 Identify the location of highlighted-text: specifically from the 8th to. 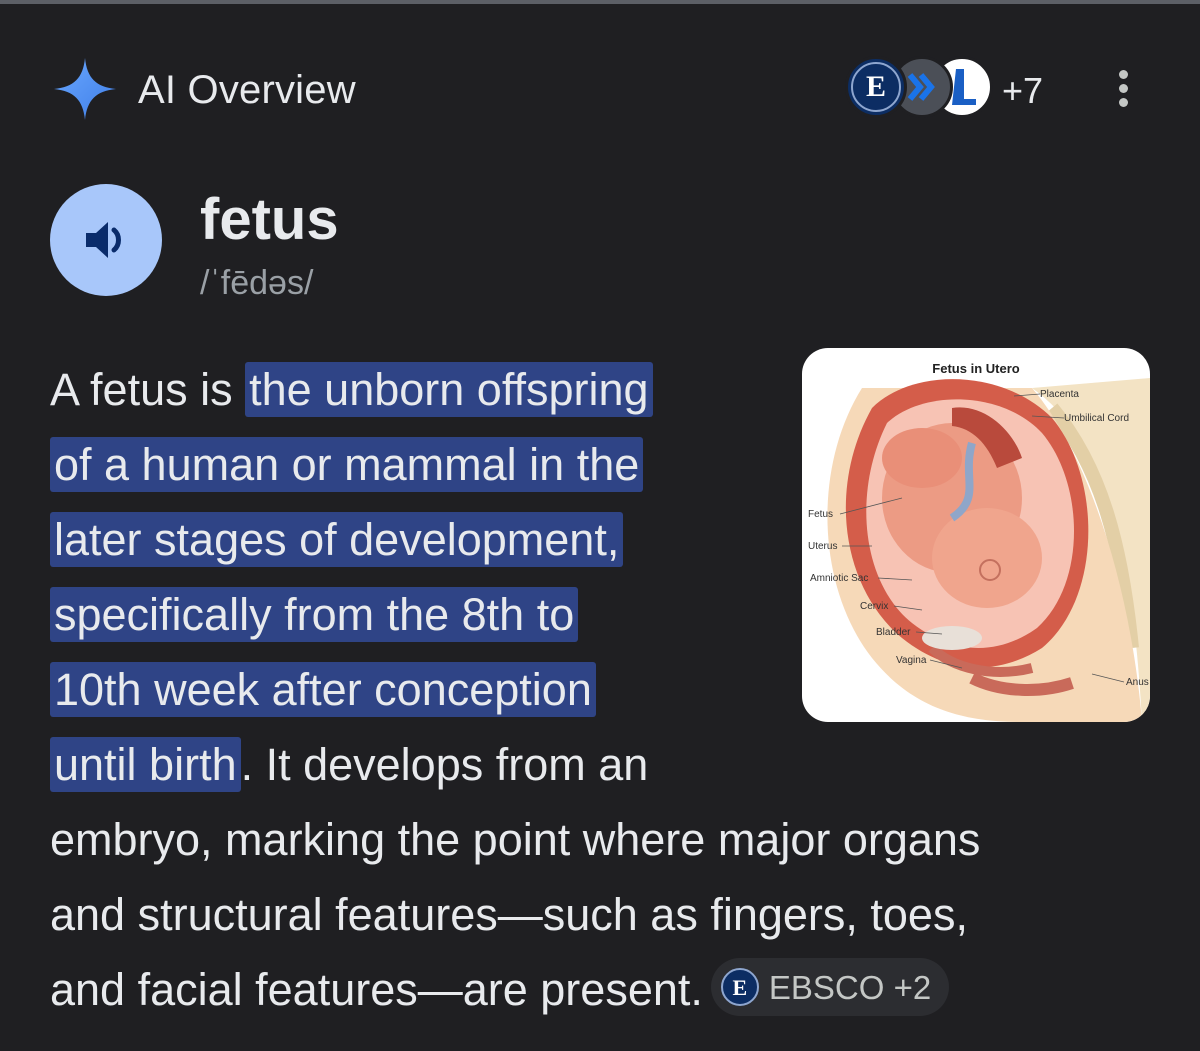
(314, 614).